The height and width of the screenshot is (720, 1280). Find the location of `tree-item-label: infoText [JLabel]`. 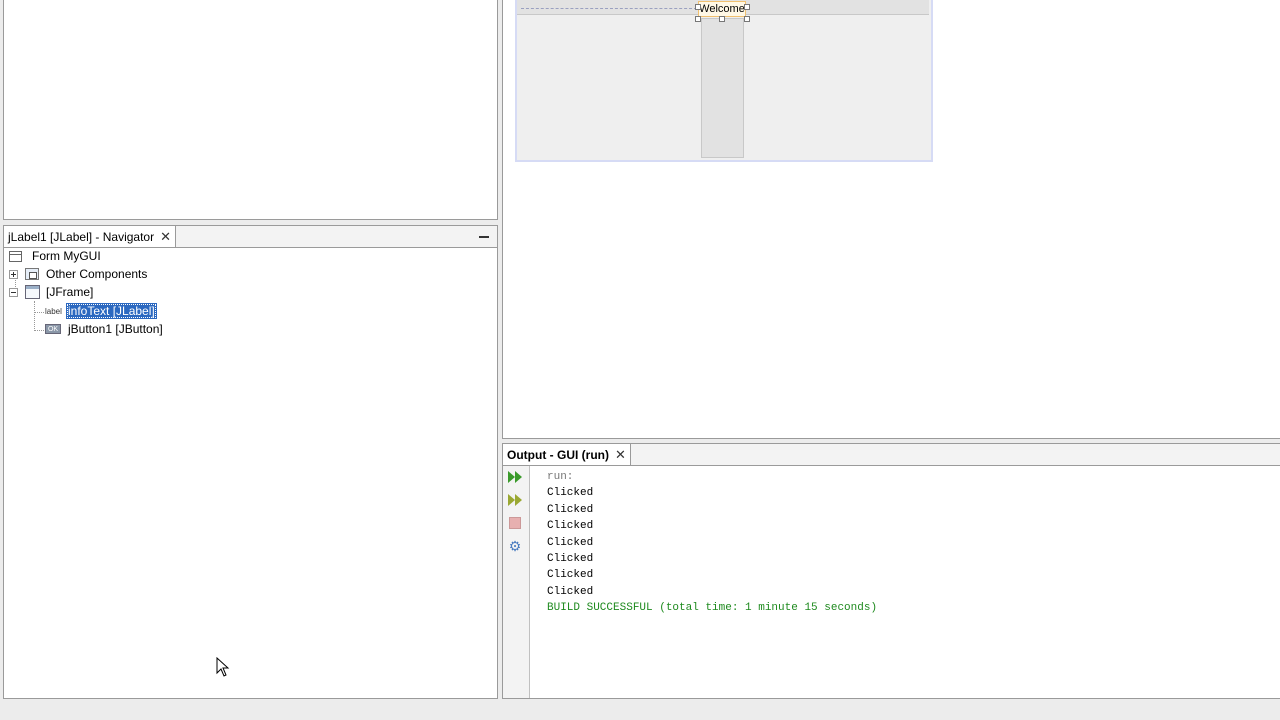

tree-item-label: infoText [JLabel] is located at coordinates (111, 311).